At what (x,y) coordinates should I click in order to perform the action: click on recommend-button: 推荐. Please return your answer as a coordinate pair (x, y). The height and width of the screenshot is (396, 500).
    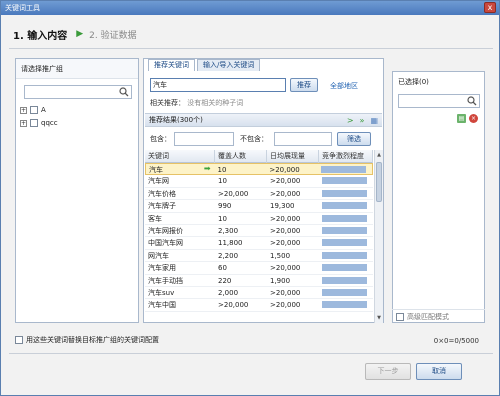
    Looking at the image, I should click on (304, 85).